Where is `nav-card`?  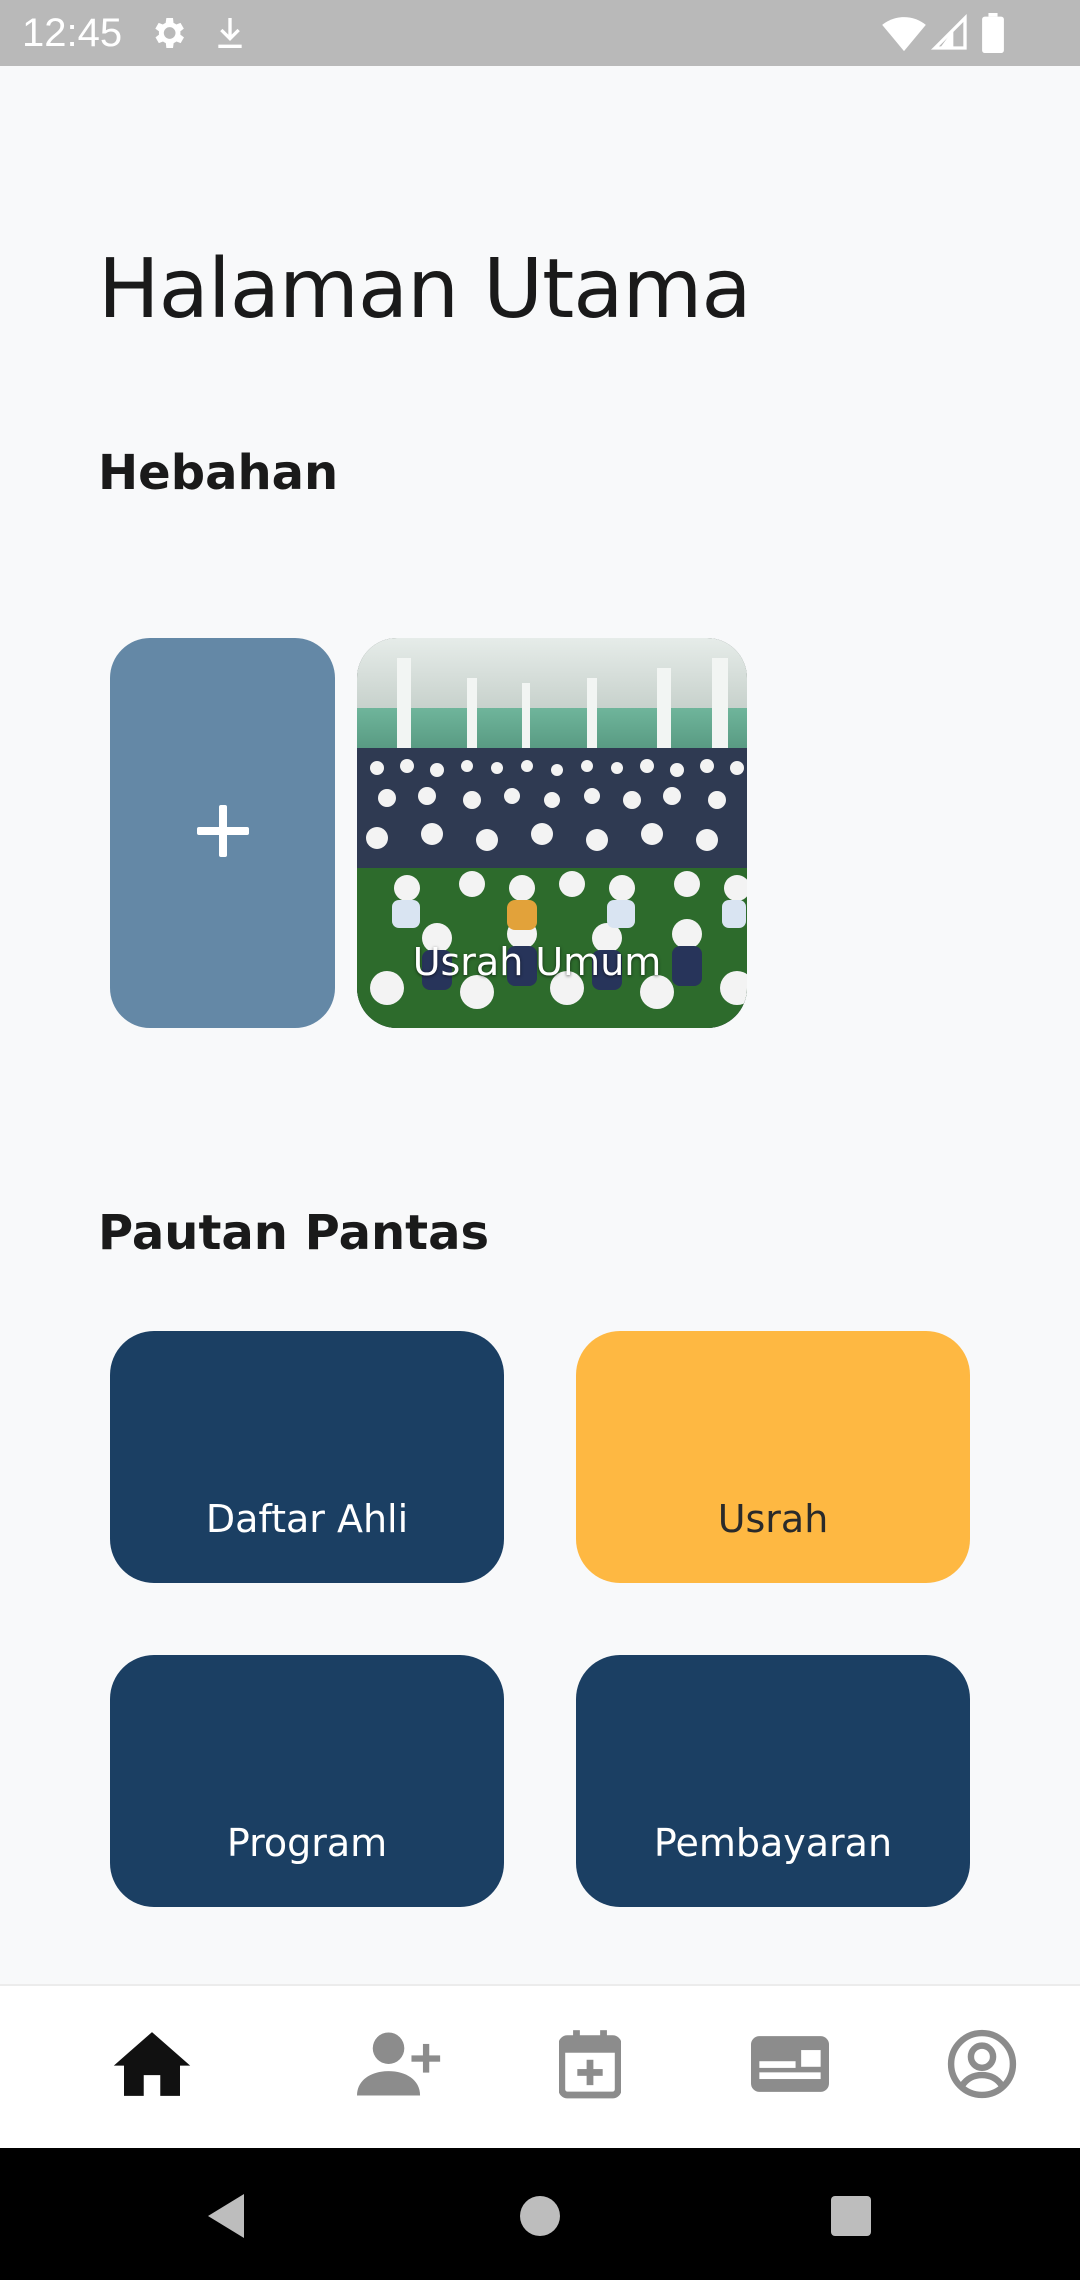
nav-card is located at coordinates (790, 2066).